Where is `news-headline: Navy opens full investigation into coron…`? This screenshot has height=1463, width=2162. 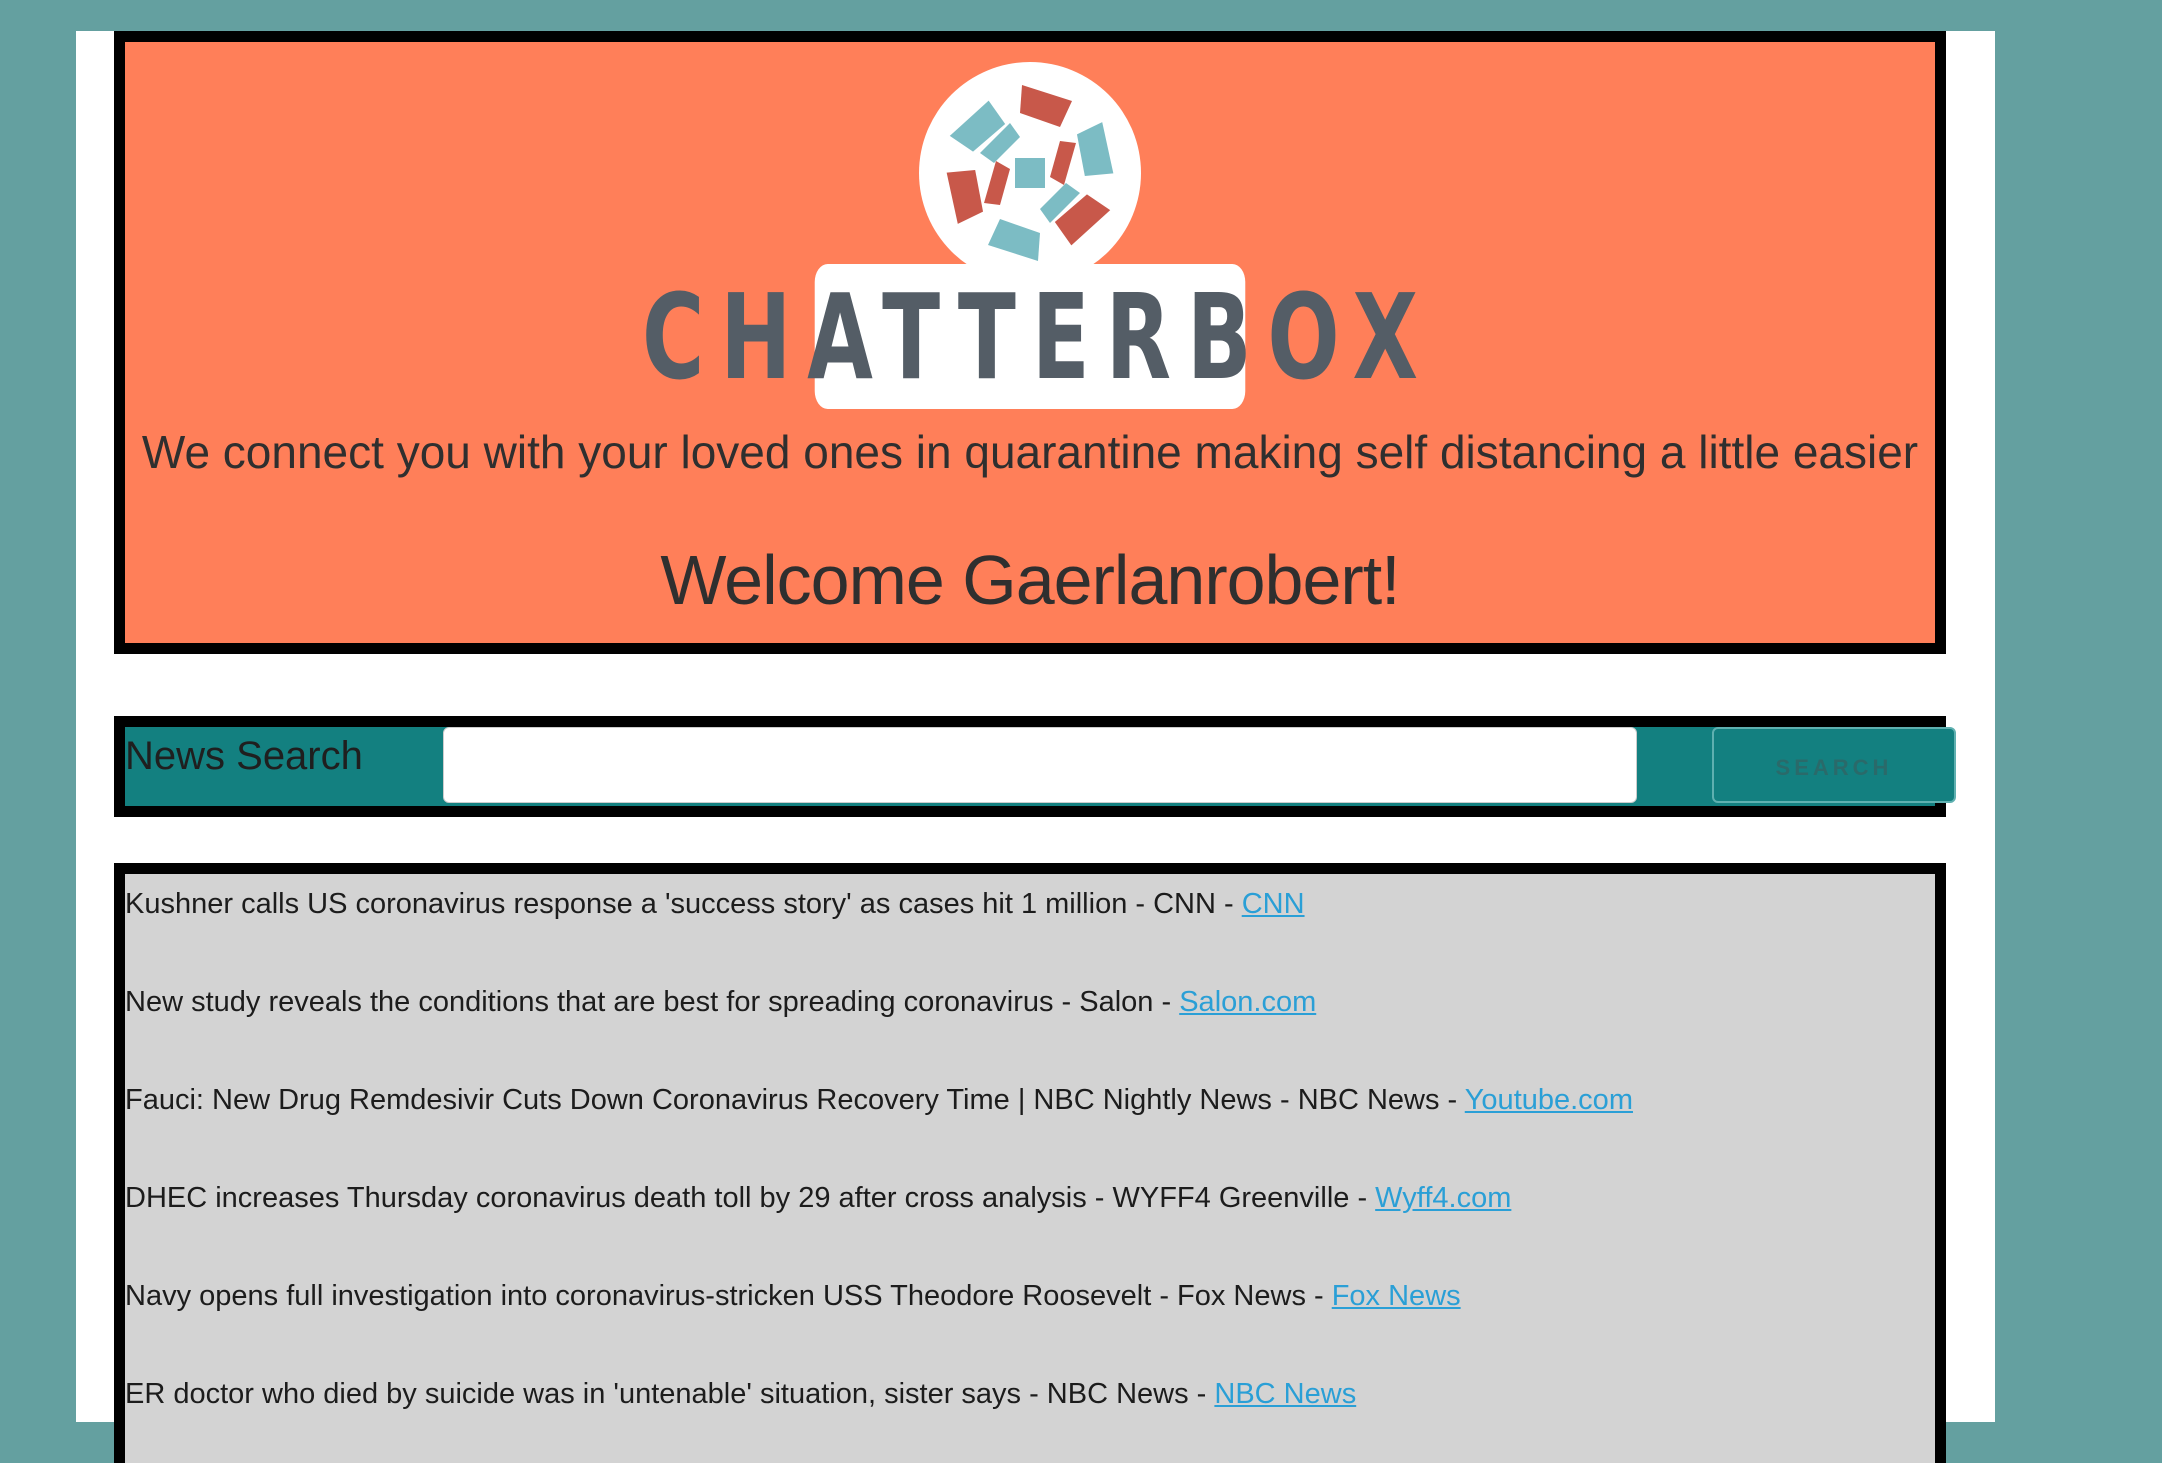
news-headline: Navy opens full investigation into coron… is located at coordinates (728, 1296).